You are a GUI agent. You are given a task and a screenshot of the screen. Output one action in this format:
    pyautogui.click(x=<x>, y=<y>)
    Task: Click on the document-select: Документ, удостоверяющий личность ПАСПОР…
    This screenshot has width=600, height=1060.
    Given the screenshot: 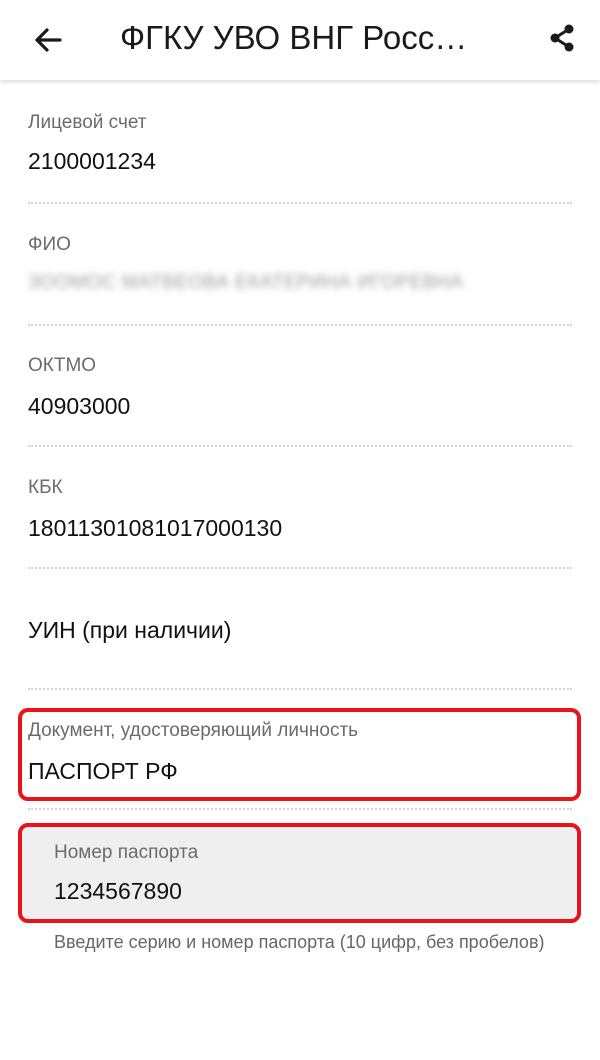 What is the action you would take?
    pyautogui.click(x=300, y=753)
    